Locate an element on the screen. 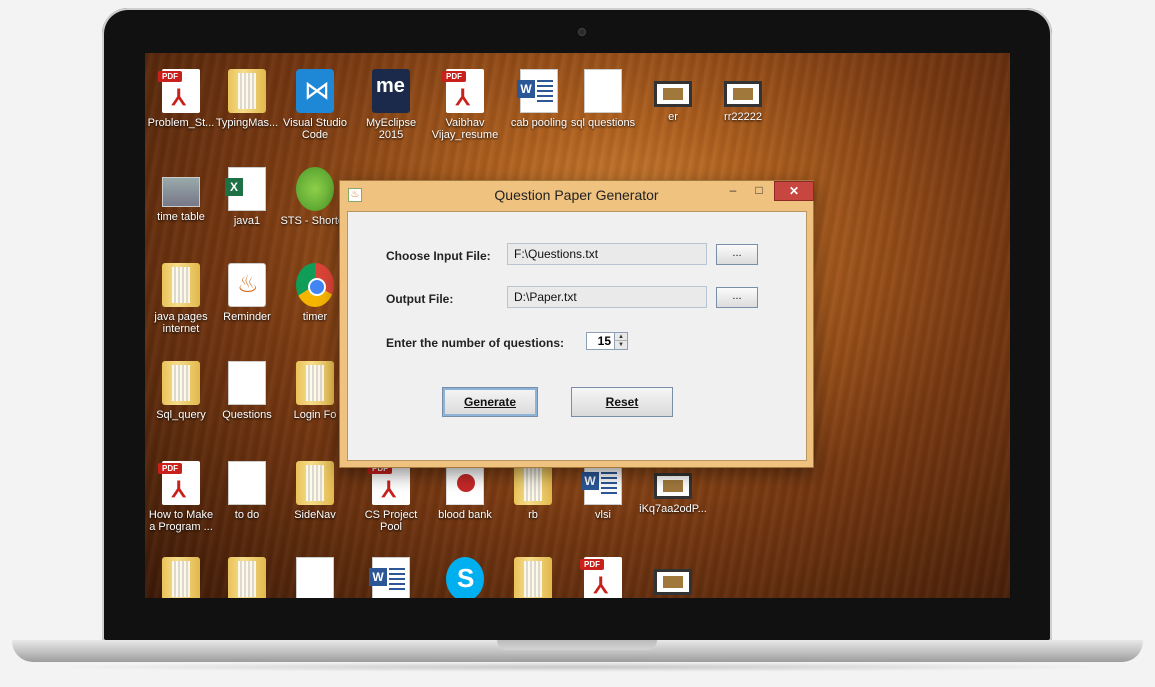  desktop-icon: Questions is located at coordinates (247, 391).